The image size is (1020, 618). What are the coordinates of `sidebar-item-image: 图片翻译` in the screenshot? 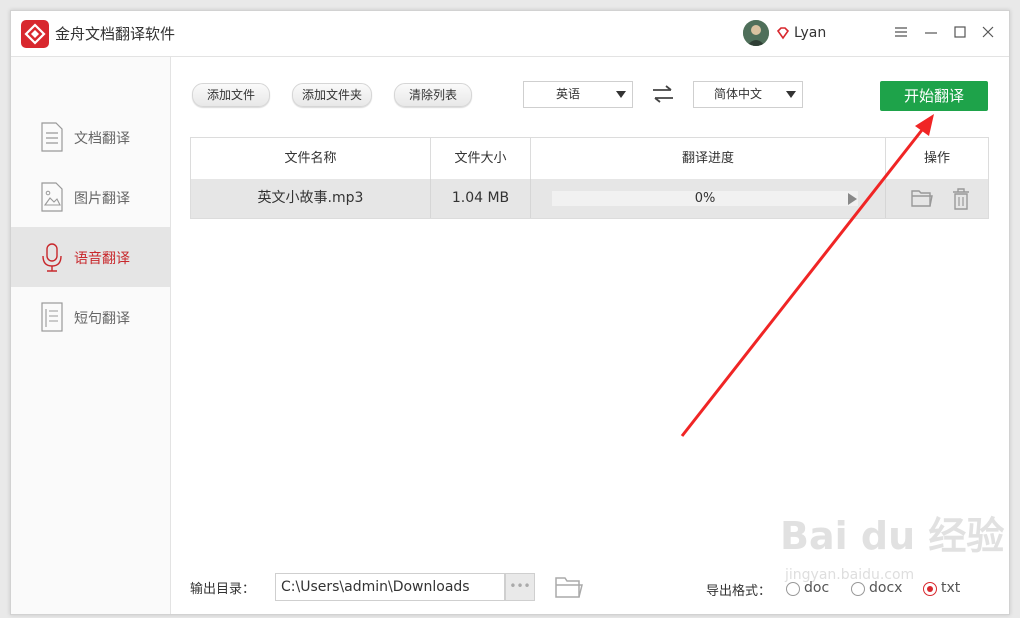 It's located at (90, 197).